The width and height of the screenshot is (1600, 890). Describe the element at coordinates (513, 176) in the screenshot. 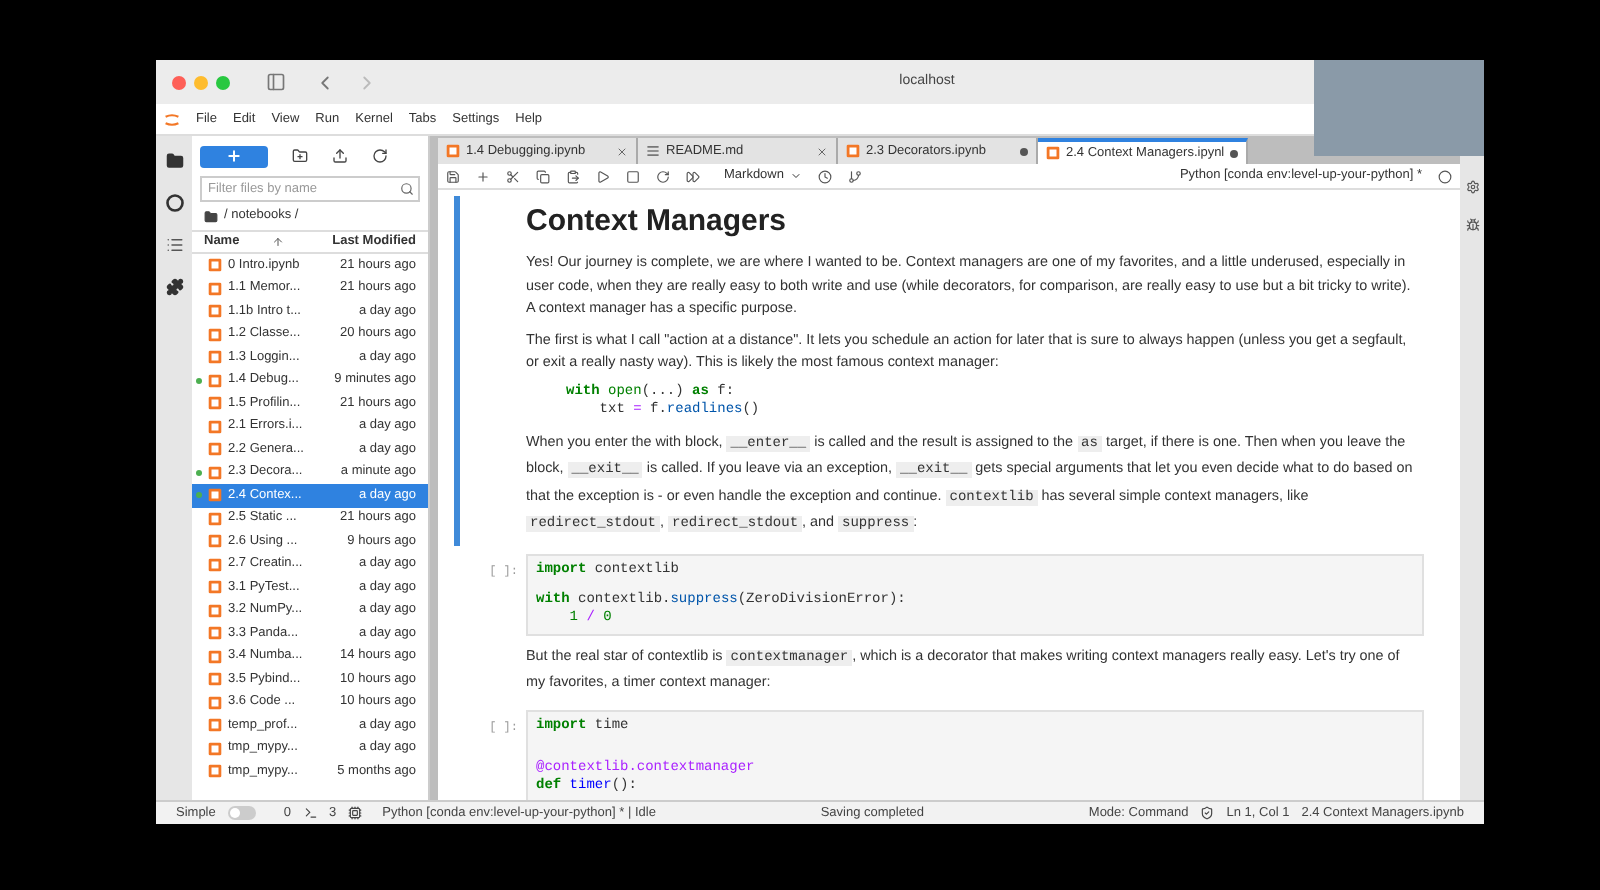

I see `cut-icon` at that location.